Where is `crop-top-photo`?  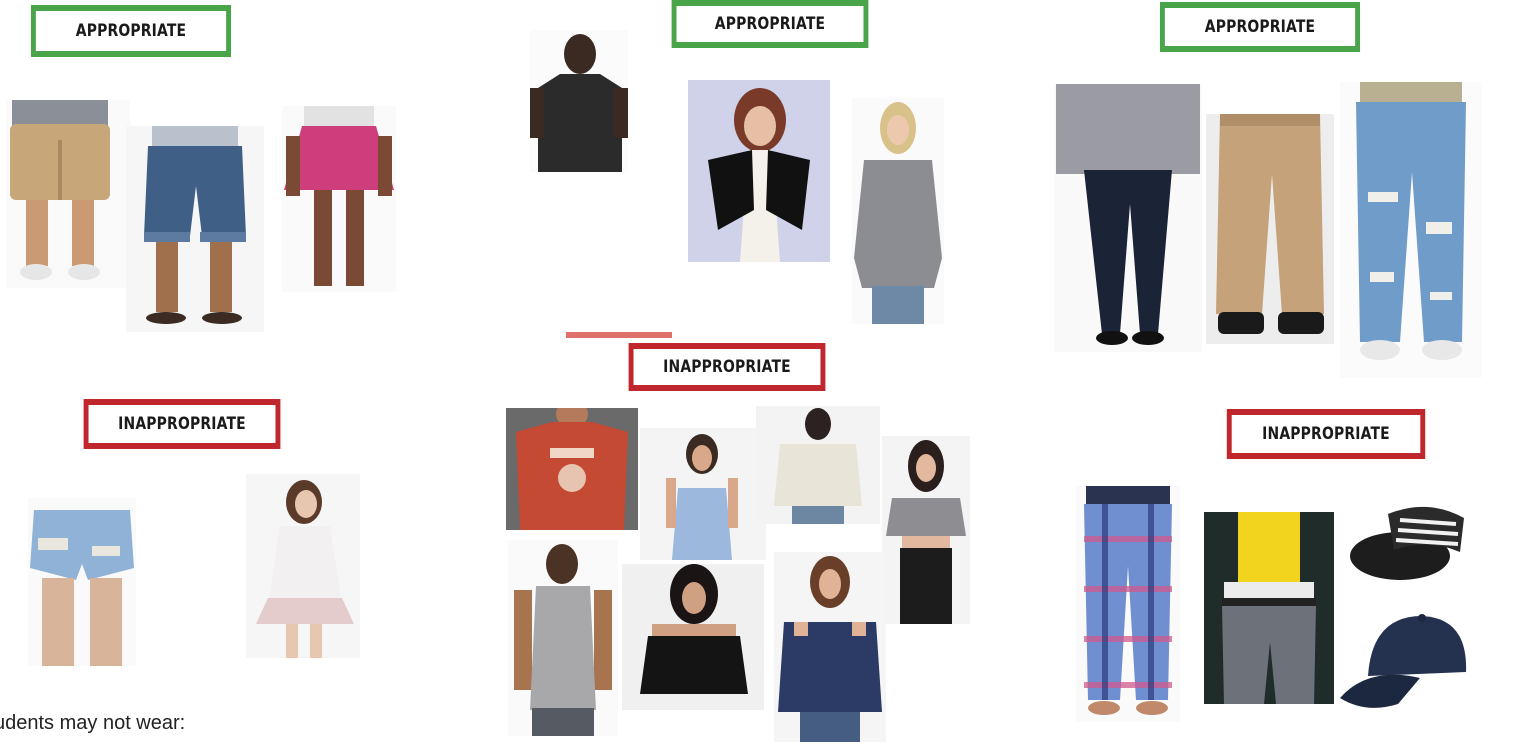
crop-top-photo is located at coordinates (926, 530).